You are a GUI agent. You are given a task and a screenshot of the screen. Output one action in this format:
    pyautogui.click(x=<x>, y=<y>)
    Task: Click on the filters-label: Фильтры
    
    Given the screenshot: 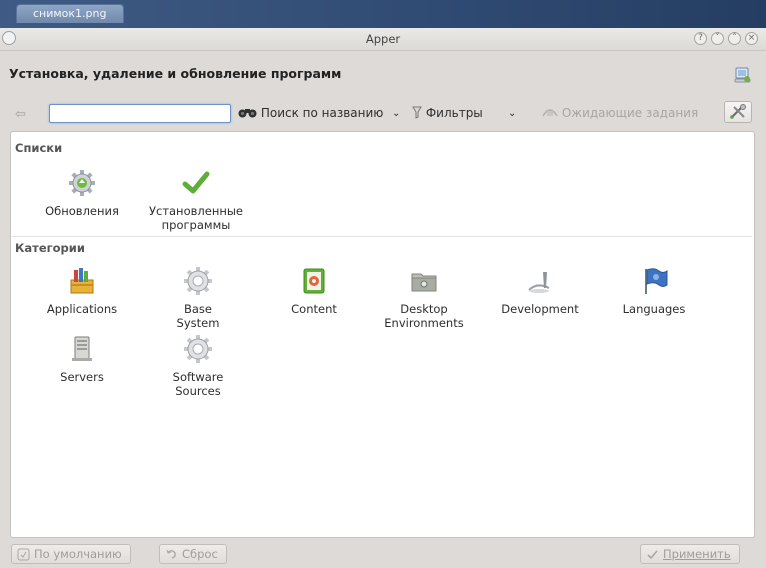 What is the action you would take?
    pyautogui.click(x=454, y=113)
    